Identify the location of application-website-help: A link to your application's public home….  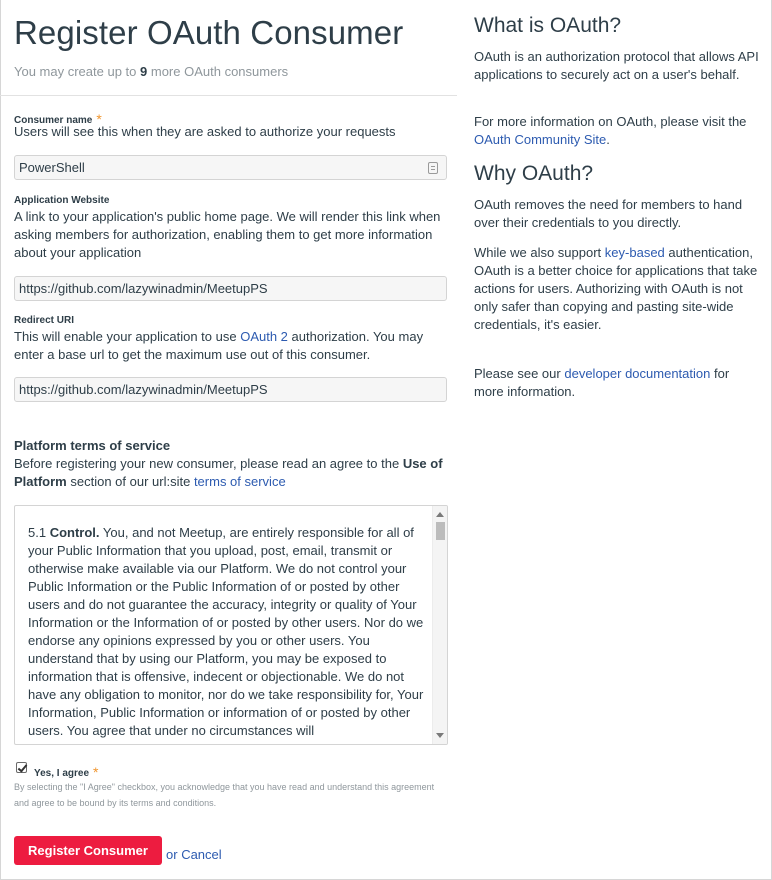
(227, 234).